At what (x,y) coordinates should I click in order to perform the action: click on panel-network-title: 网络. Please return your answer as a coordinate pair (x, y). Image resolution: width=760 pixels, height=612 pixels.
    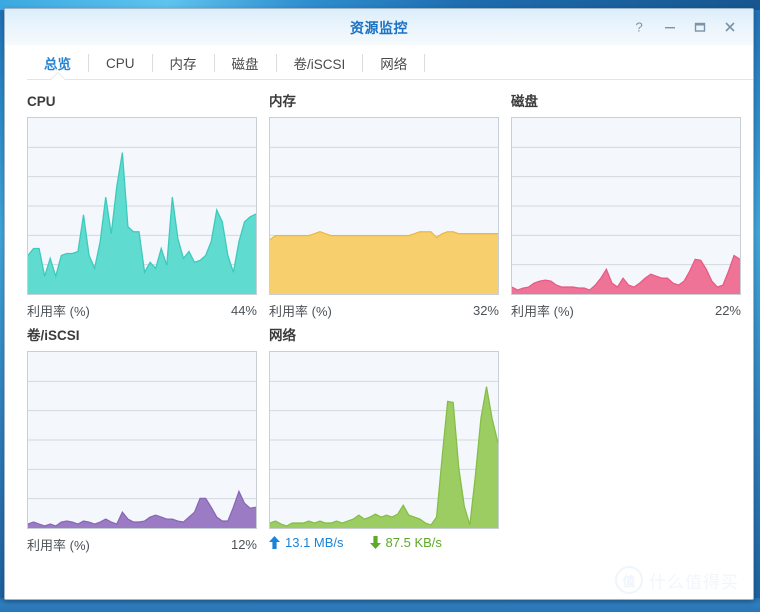
    Looking at the image, I should click on (282, 335).